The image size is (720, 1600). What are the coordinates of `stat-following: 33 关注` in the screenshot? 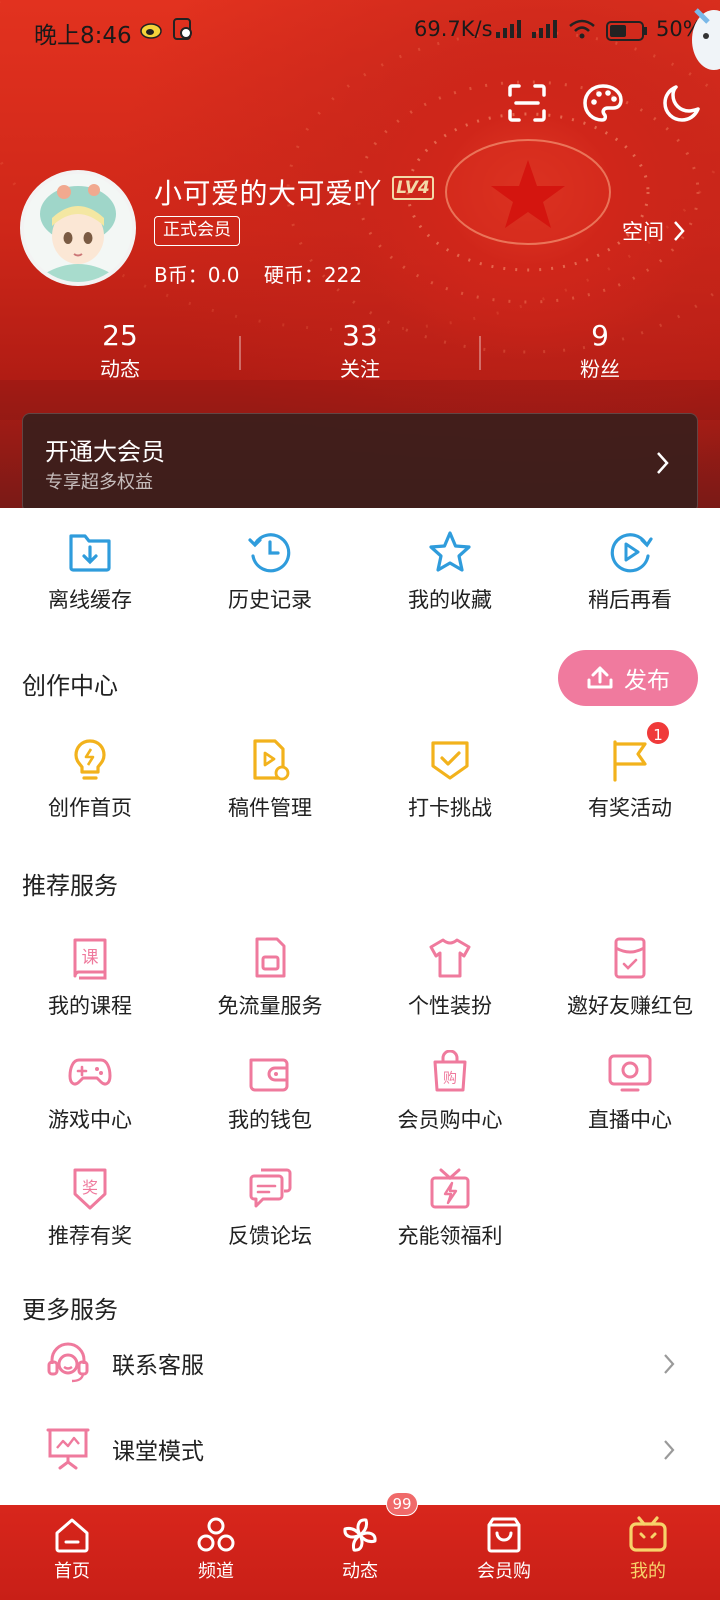 It's located at (360, 351).